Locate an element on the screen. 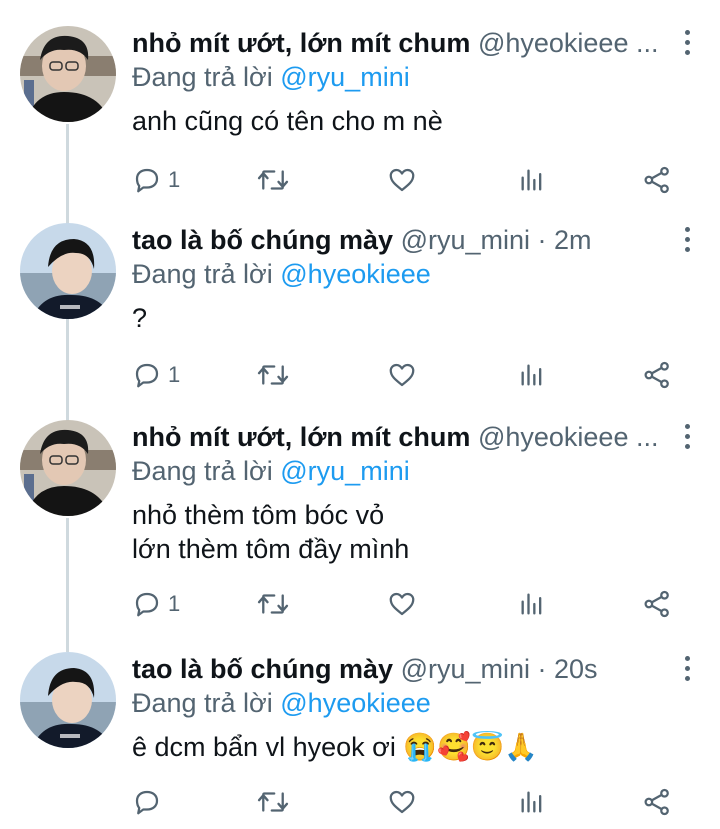 The height and width of the screenshot is (829, 720). reply-button is located at coordinates (150, 802).